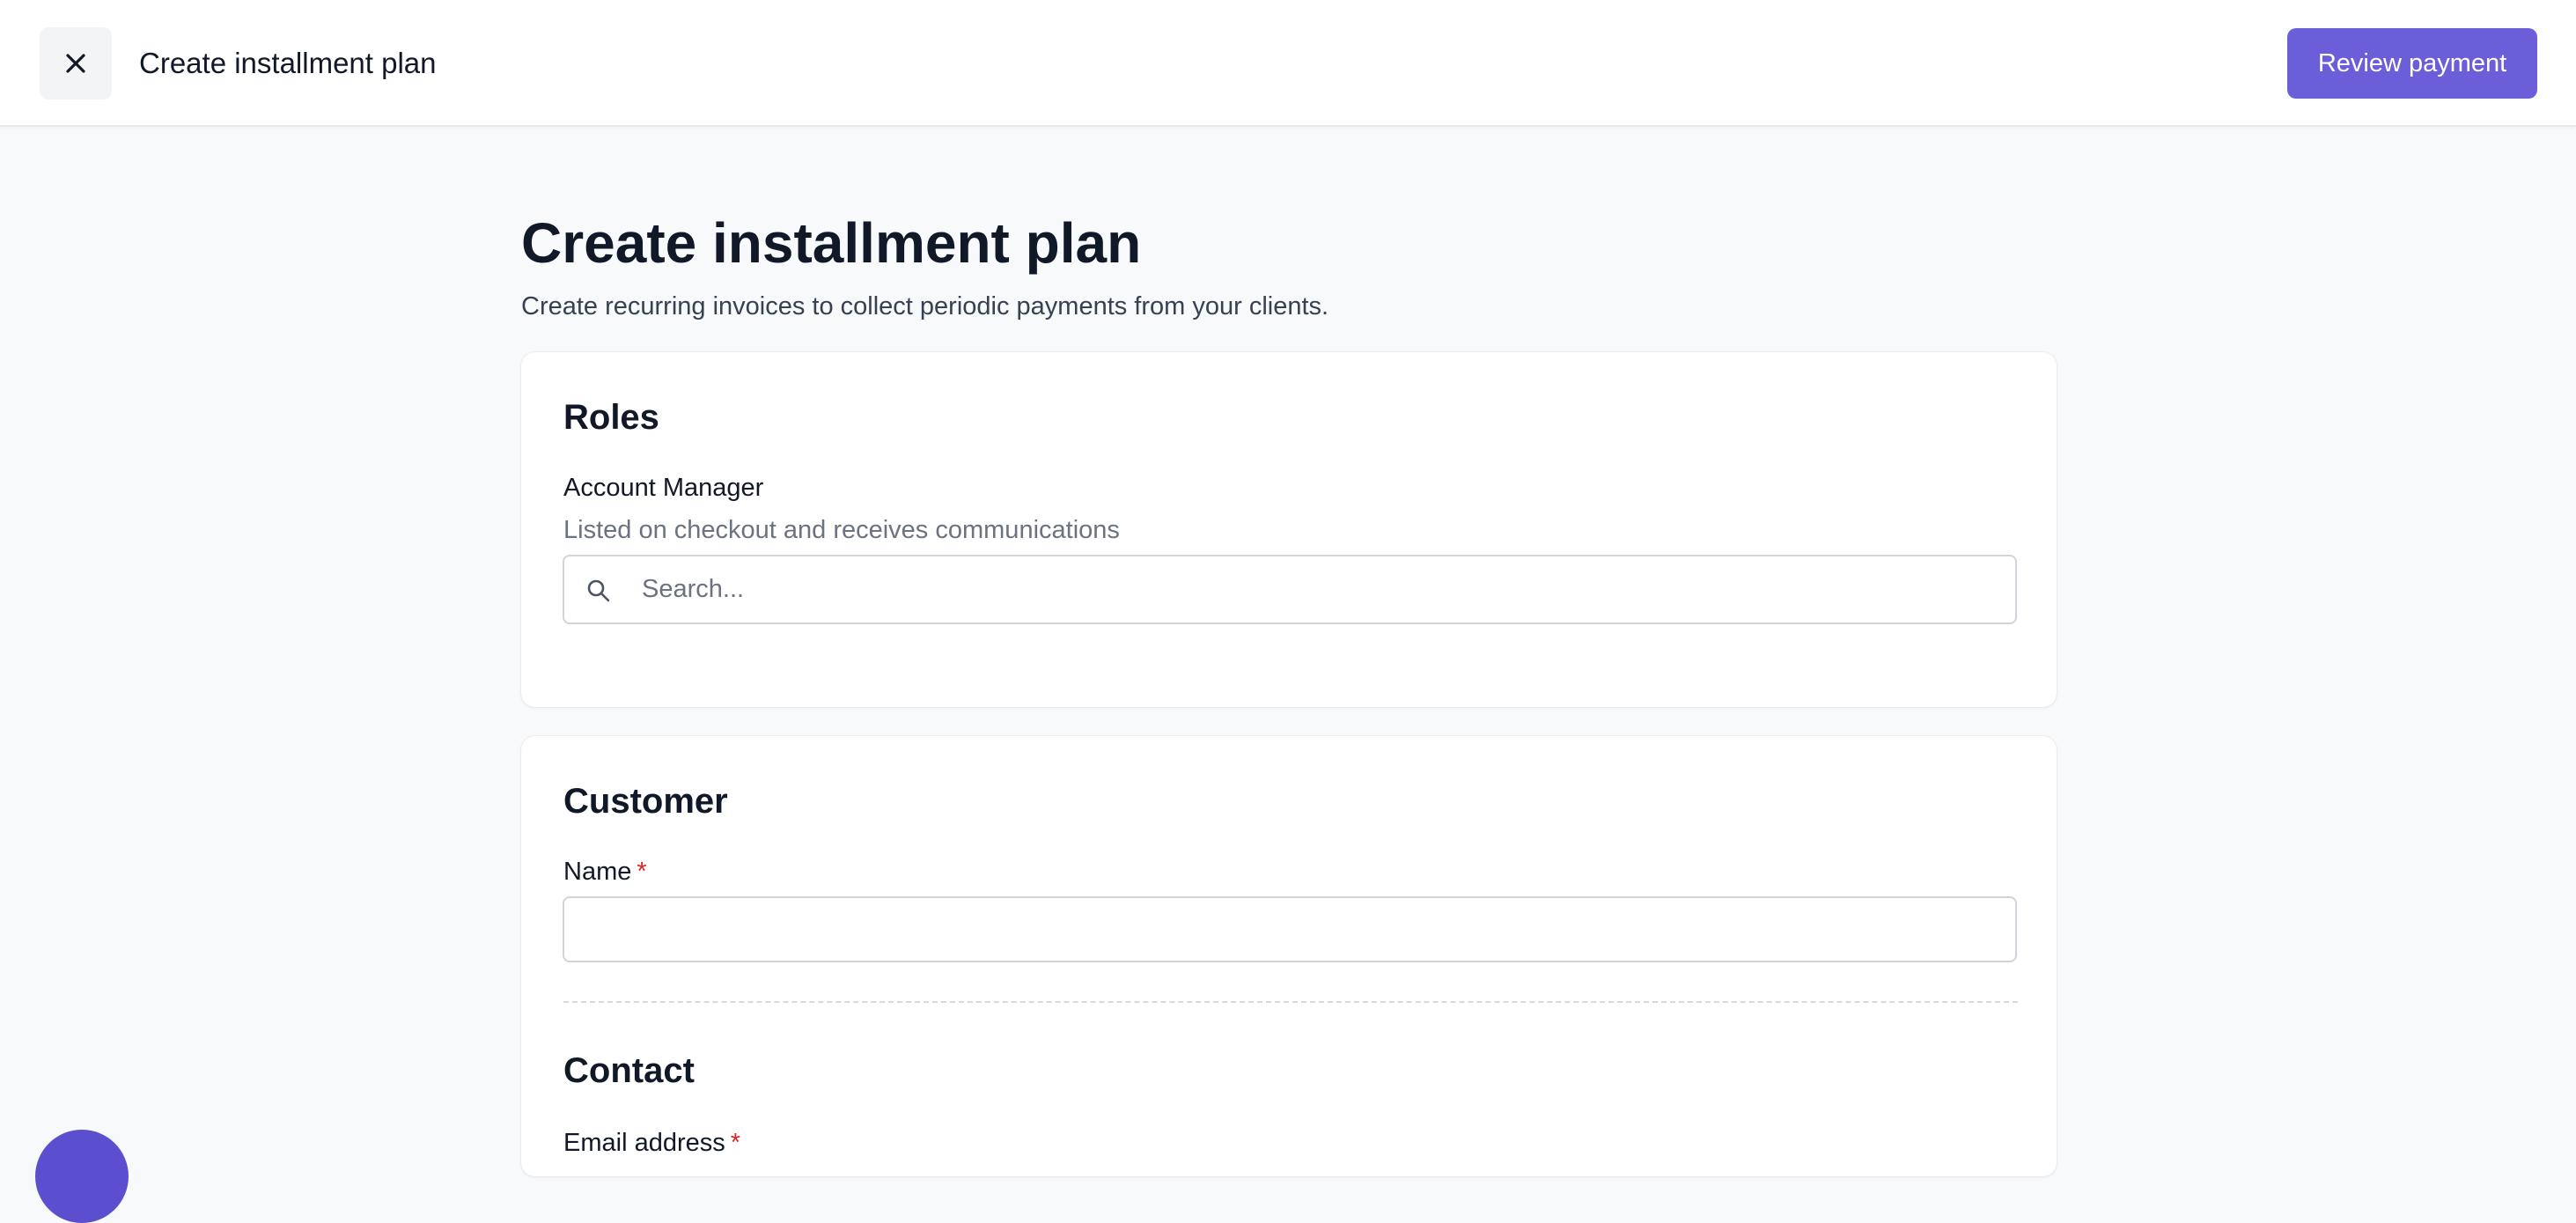 The image size is (2576, 1223). I want to click on account-manager-label: Account Manager, so click(663, 488).